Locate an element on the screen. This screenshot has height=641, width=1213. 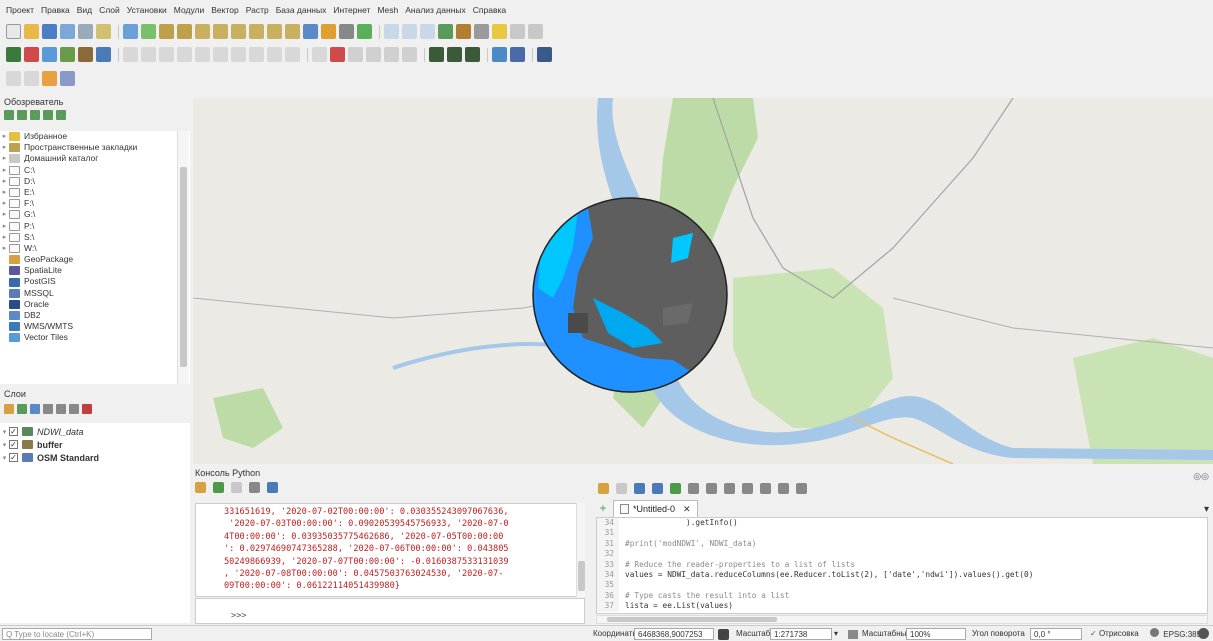
add-group-icon is located at coordinates (22, 409).